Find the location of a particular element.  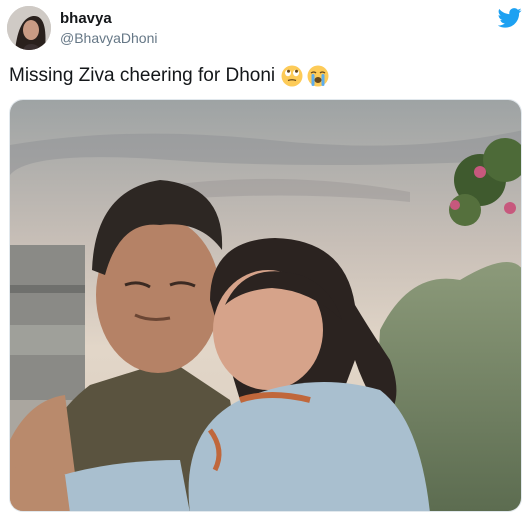

avatar is located at coordinates (29, 28).